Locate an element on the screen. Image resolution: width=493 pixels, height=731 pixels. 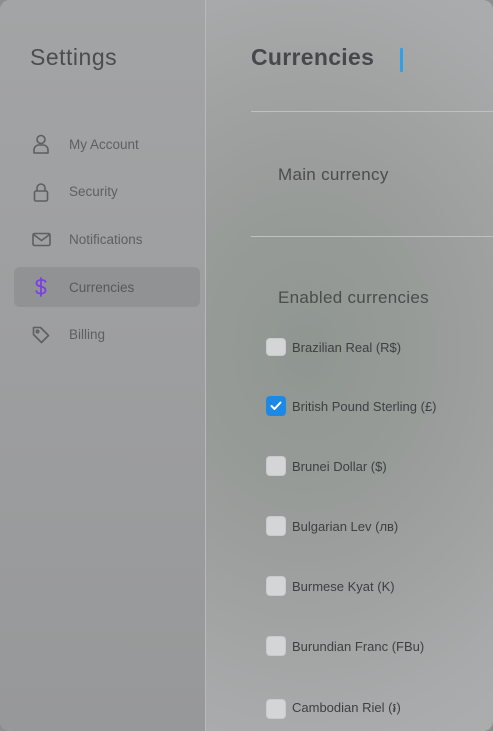
currency-label: Brazilian Real (R$) is located at coordinates (347, 347).